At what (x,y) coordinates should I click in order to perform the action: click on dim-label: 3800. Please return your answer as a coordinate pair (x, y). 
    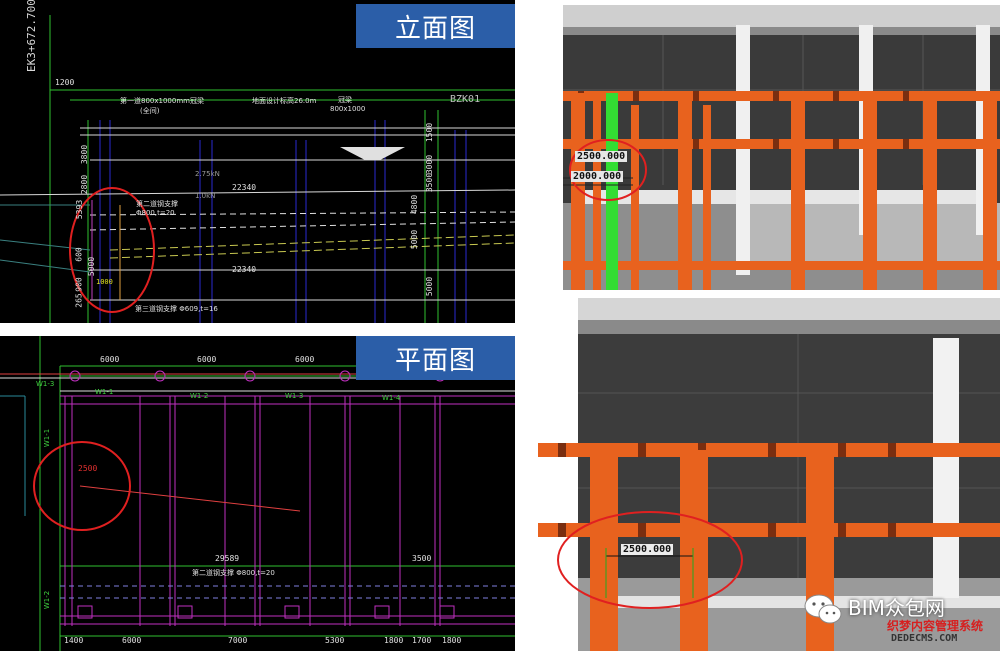
    Looking at the image, I should click on (85, 154).